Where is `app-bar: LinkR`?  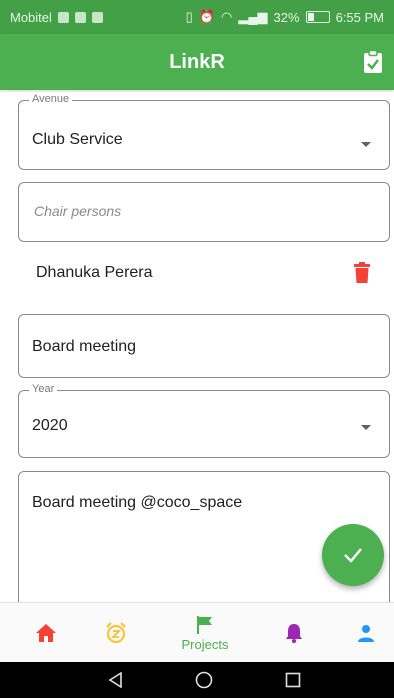
app-bar: LinkR is located at coordinates (197, 62).